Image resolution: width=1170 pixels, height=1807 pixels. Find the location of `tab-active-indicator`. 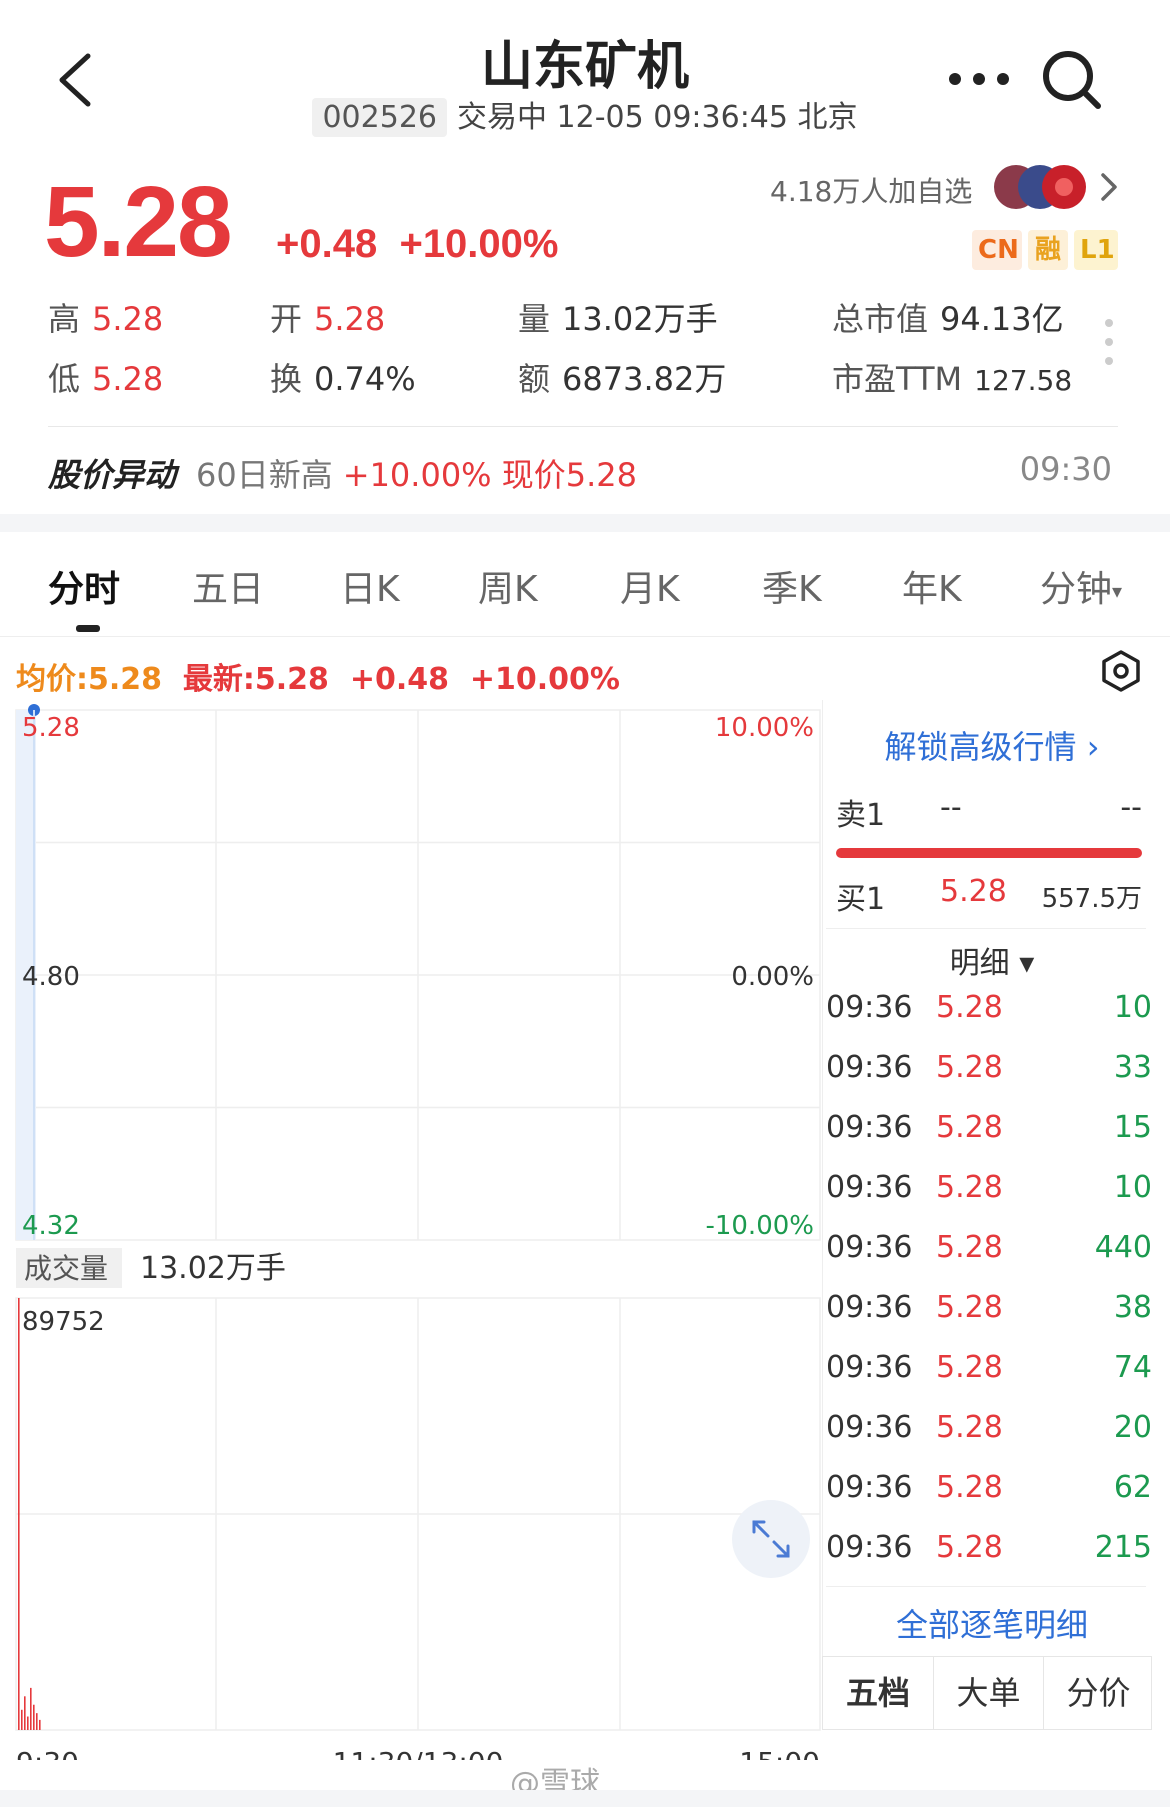

tab-active-indicator is located at coordinates (88, 628).